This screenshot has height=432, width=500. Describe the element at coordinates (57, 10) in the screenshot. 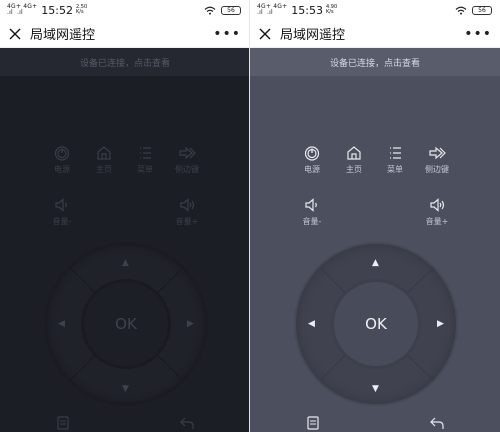

I see `status-time: 15:52` at that location.